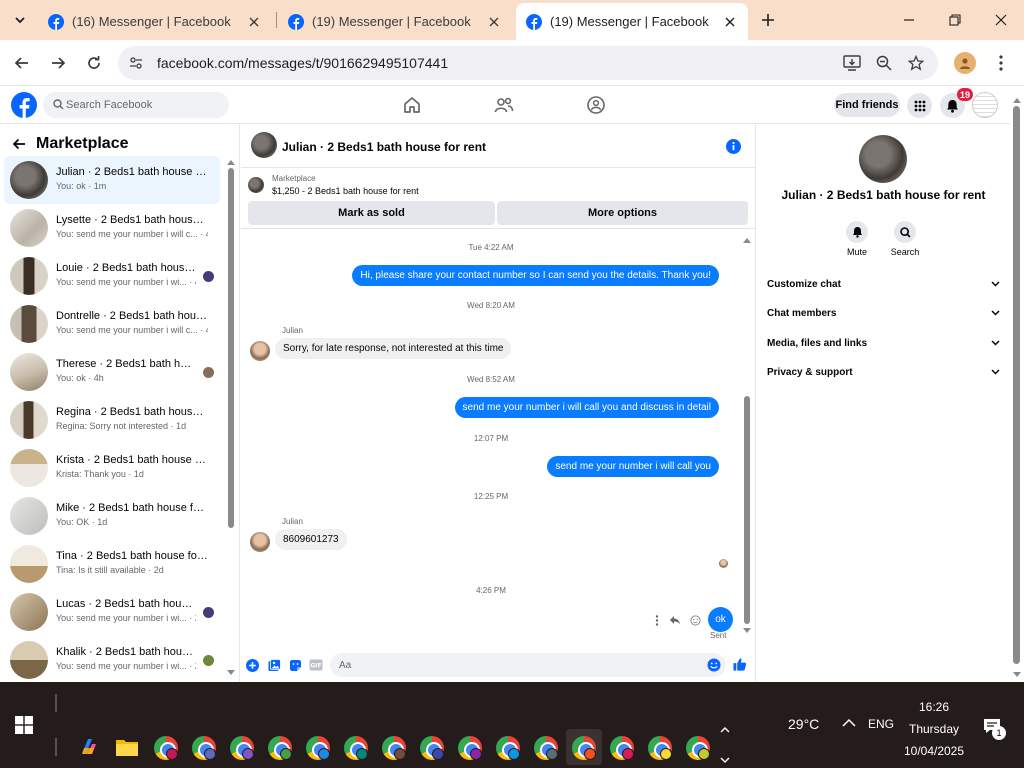 Image resolution: width=1024 pixels, height=768 pixels. What do you see at coordinates (24, 725) in the screenshot?
I see `windows-start-icon` at bounding box center [24, 725].